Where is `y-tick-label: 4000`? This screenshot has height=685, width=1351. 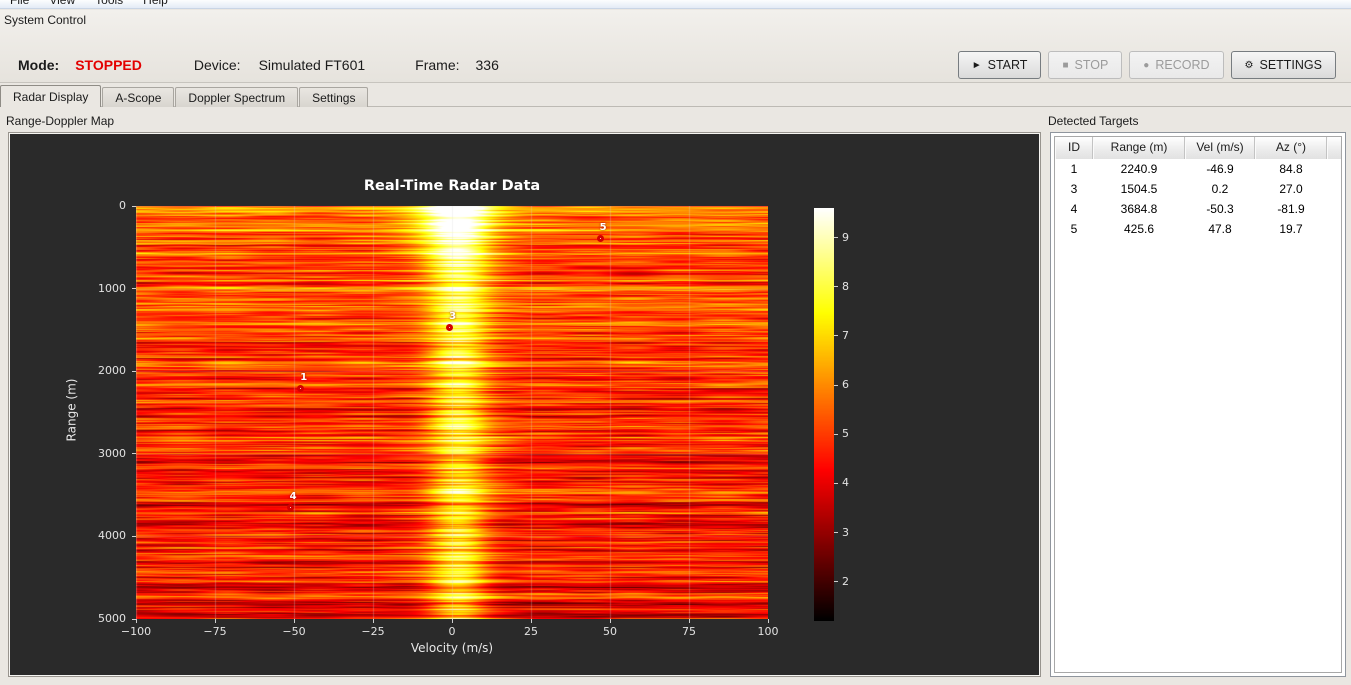
y-tick-label: 4000 is located at coordinates (112, 536).